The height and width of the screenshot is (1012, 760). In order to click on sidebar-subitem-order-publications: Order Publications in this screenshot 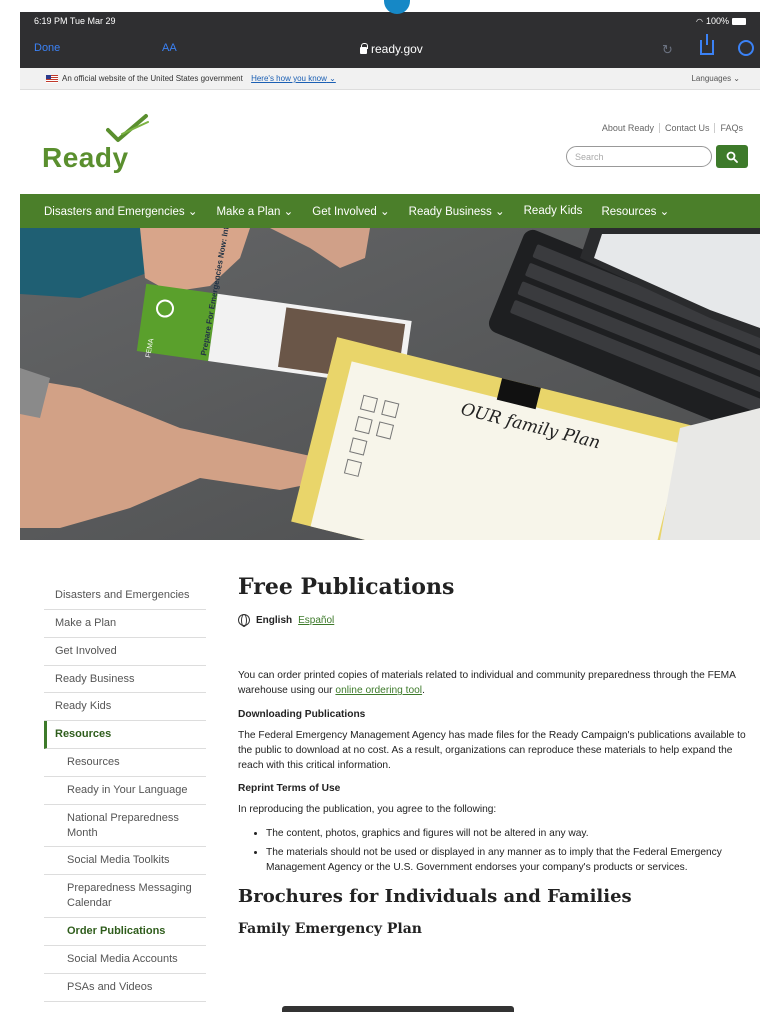, I will do `click(125, 932)`.